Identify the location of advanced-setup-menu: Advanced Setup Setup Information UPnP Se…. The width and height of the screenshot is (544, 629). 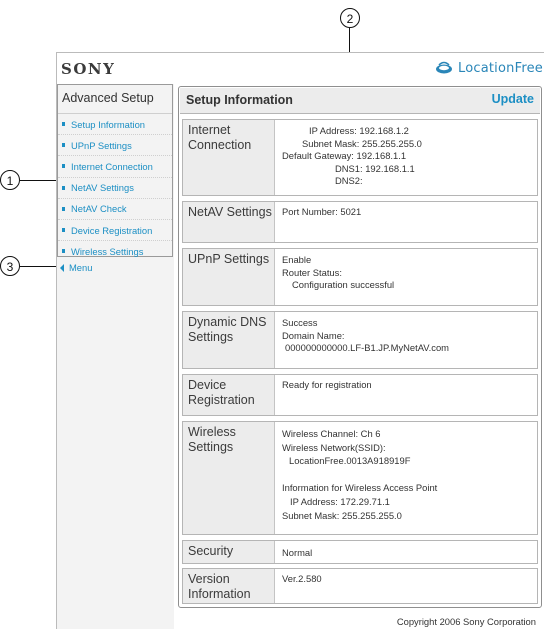
(115, 170).